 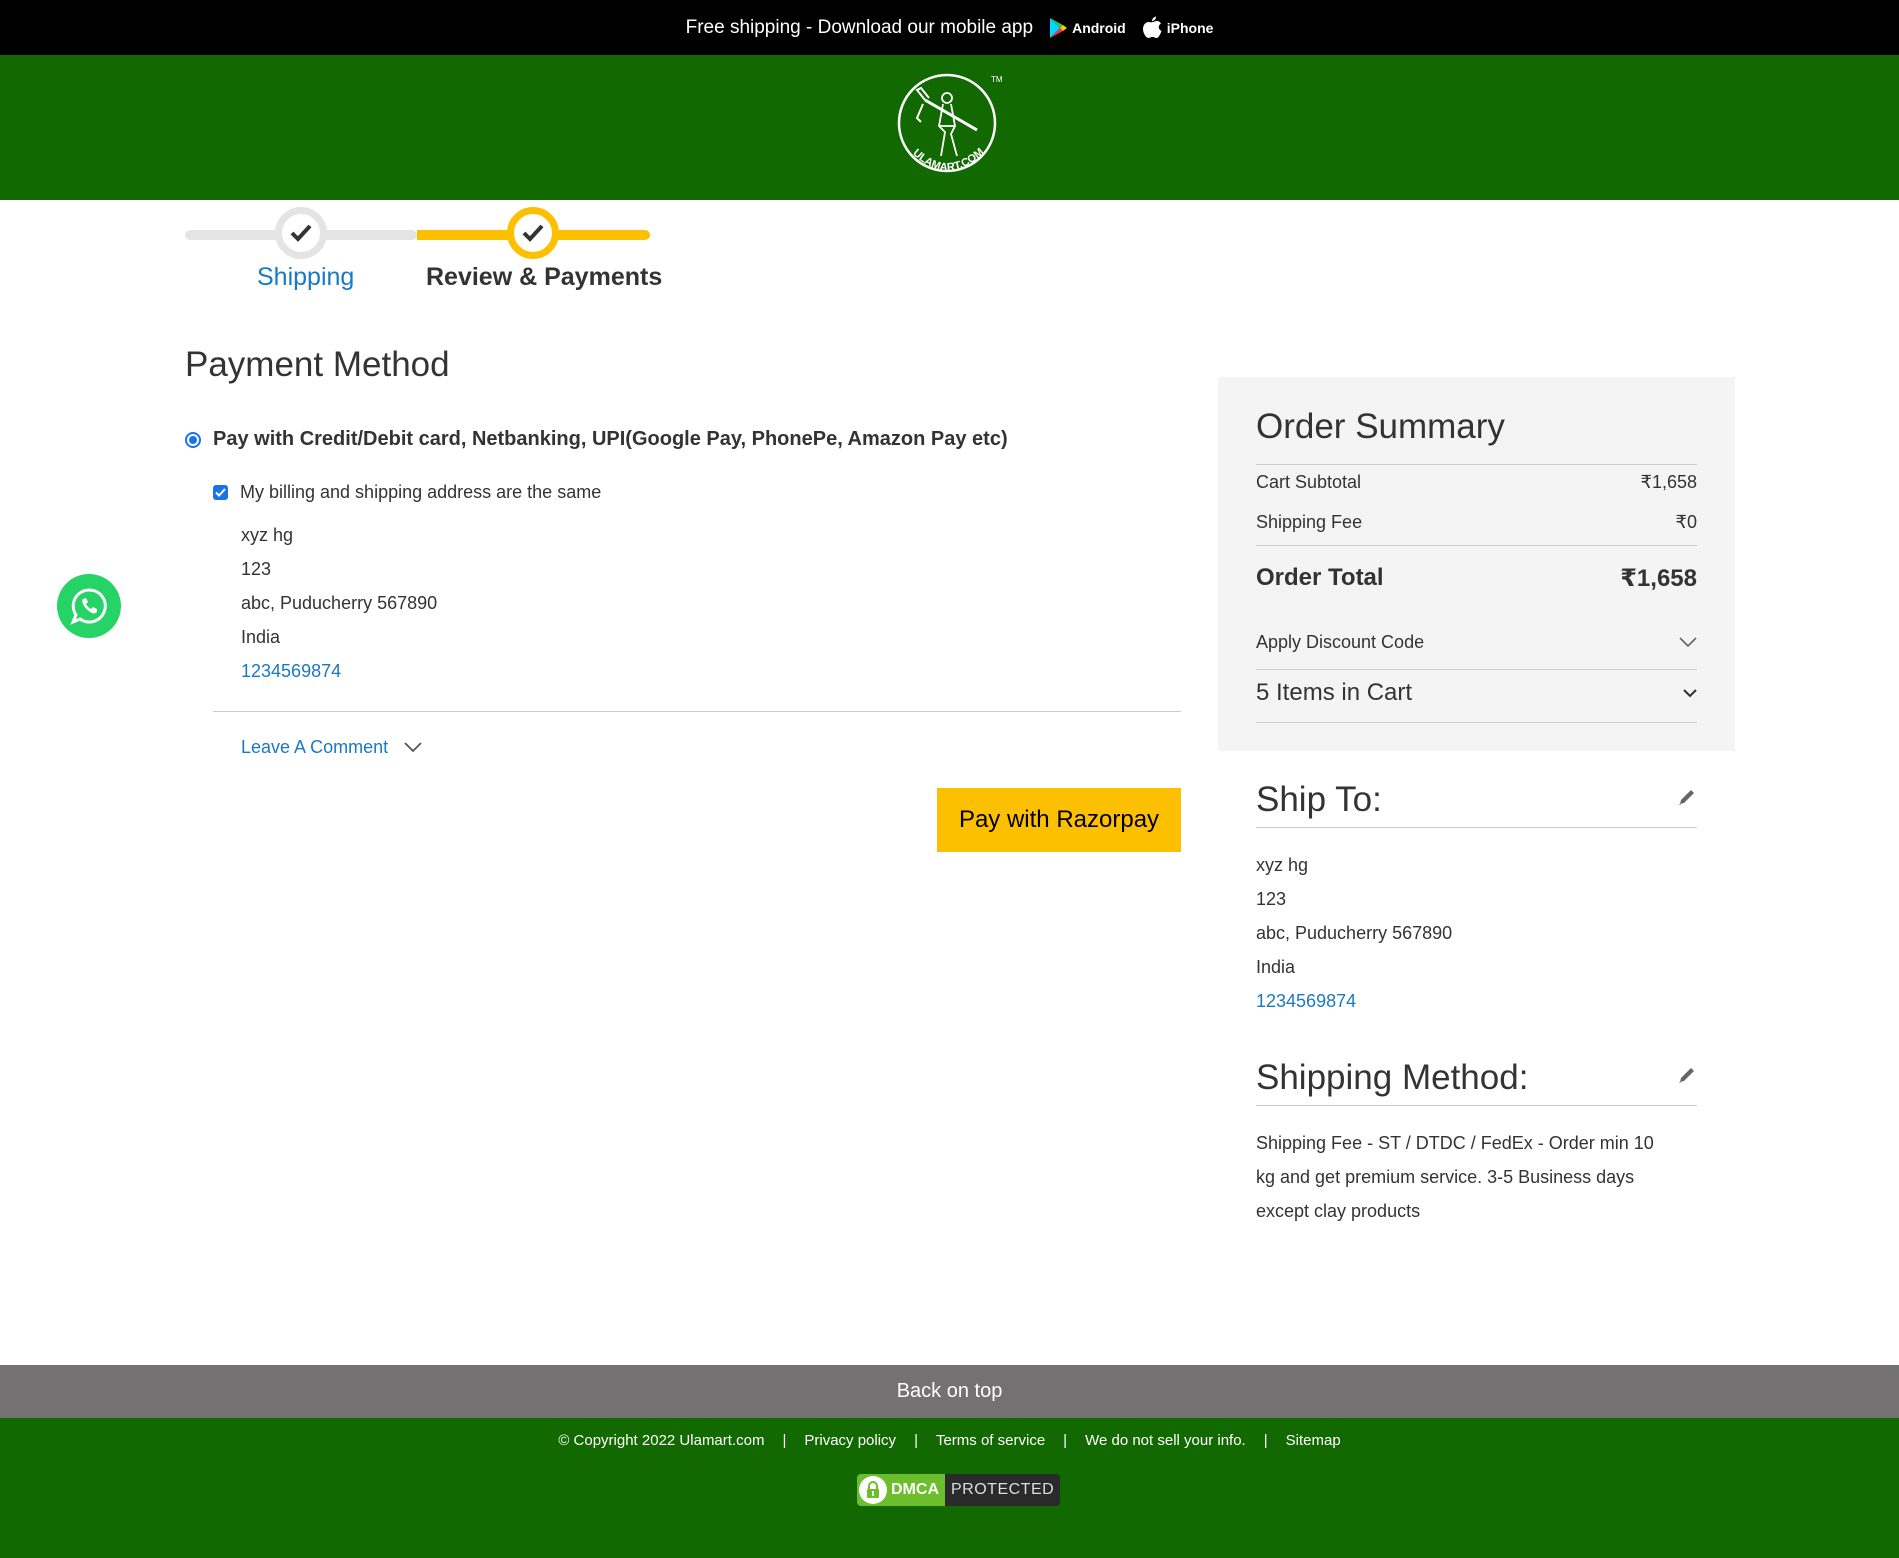 What do you see at coordinates (1271, 899) in the screenshot?
I see `ship-to-street: 123` at bounding box center [1271, 899].